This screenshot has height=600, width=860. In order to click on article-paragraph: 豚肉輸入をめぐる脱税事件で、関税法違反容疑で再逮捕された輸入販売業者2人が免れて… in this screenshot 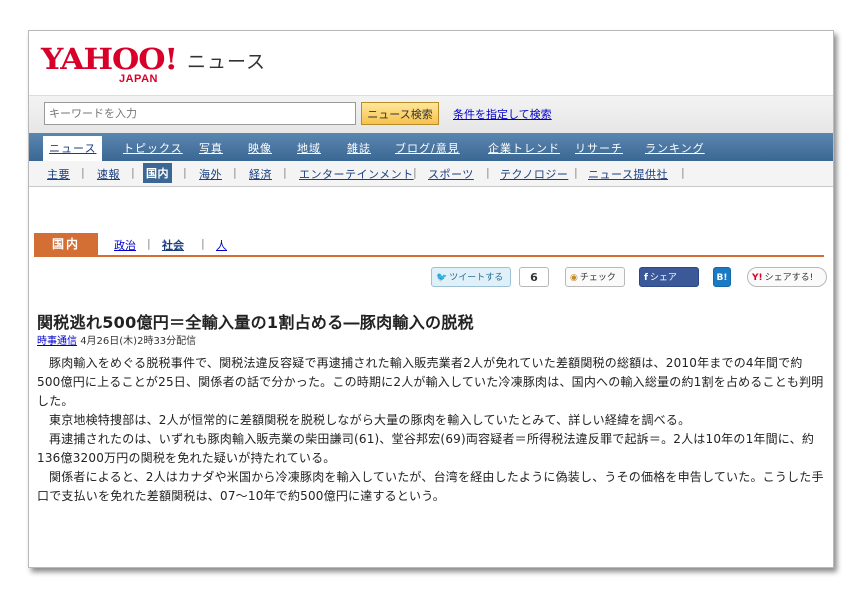, I will do `click(430, 382)`.